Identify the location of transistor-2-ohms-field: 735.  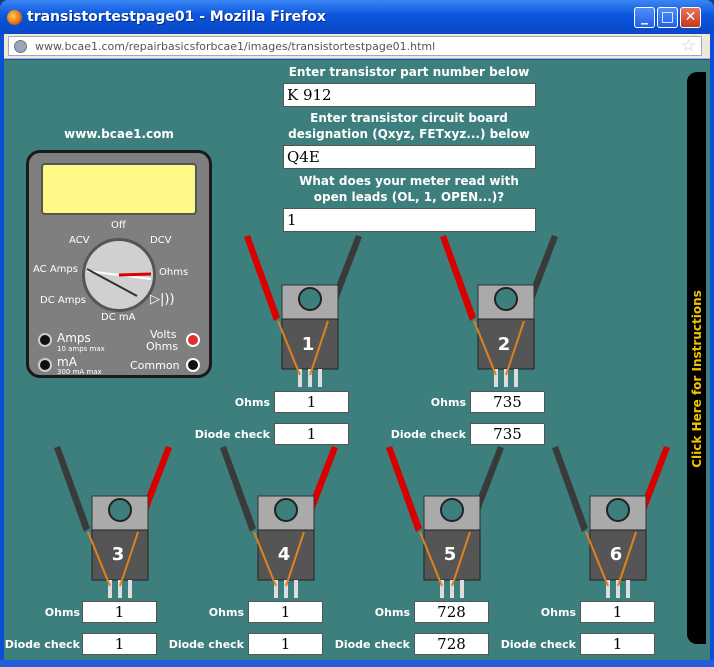
(507, 402).